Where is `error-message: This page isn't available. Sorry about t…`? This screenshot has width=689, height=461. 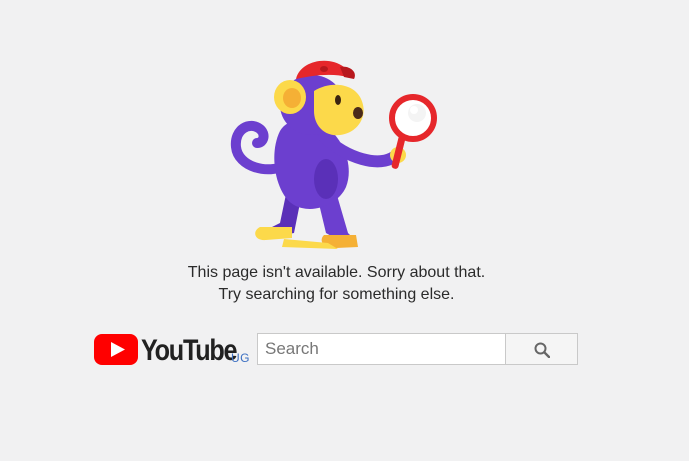 error-message: This page isn't available. Sorry about t… is located at coordinates (336, 284).